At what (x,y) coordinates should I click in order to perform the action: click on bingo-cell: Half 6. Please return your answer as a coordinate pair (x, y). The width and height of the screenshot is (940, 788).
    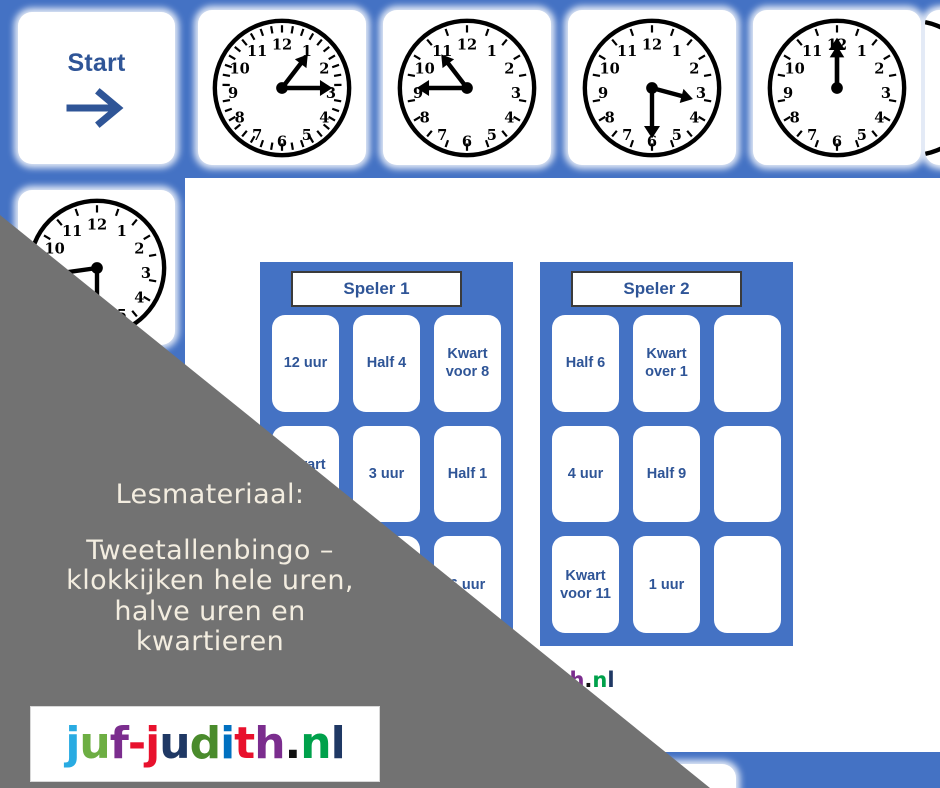
    Looking at the image, I should click on (585, 363).